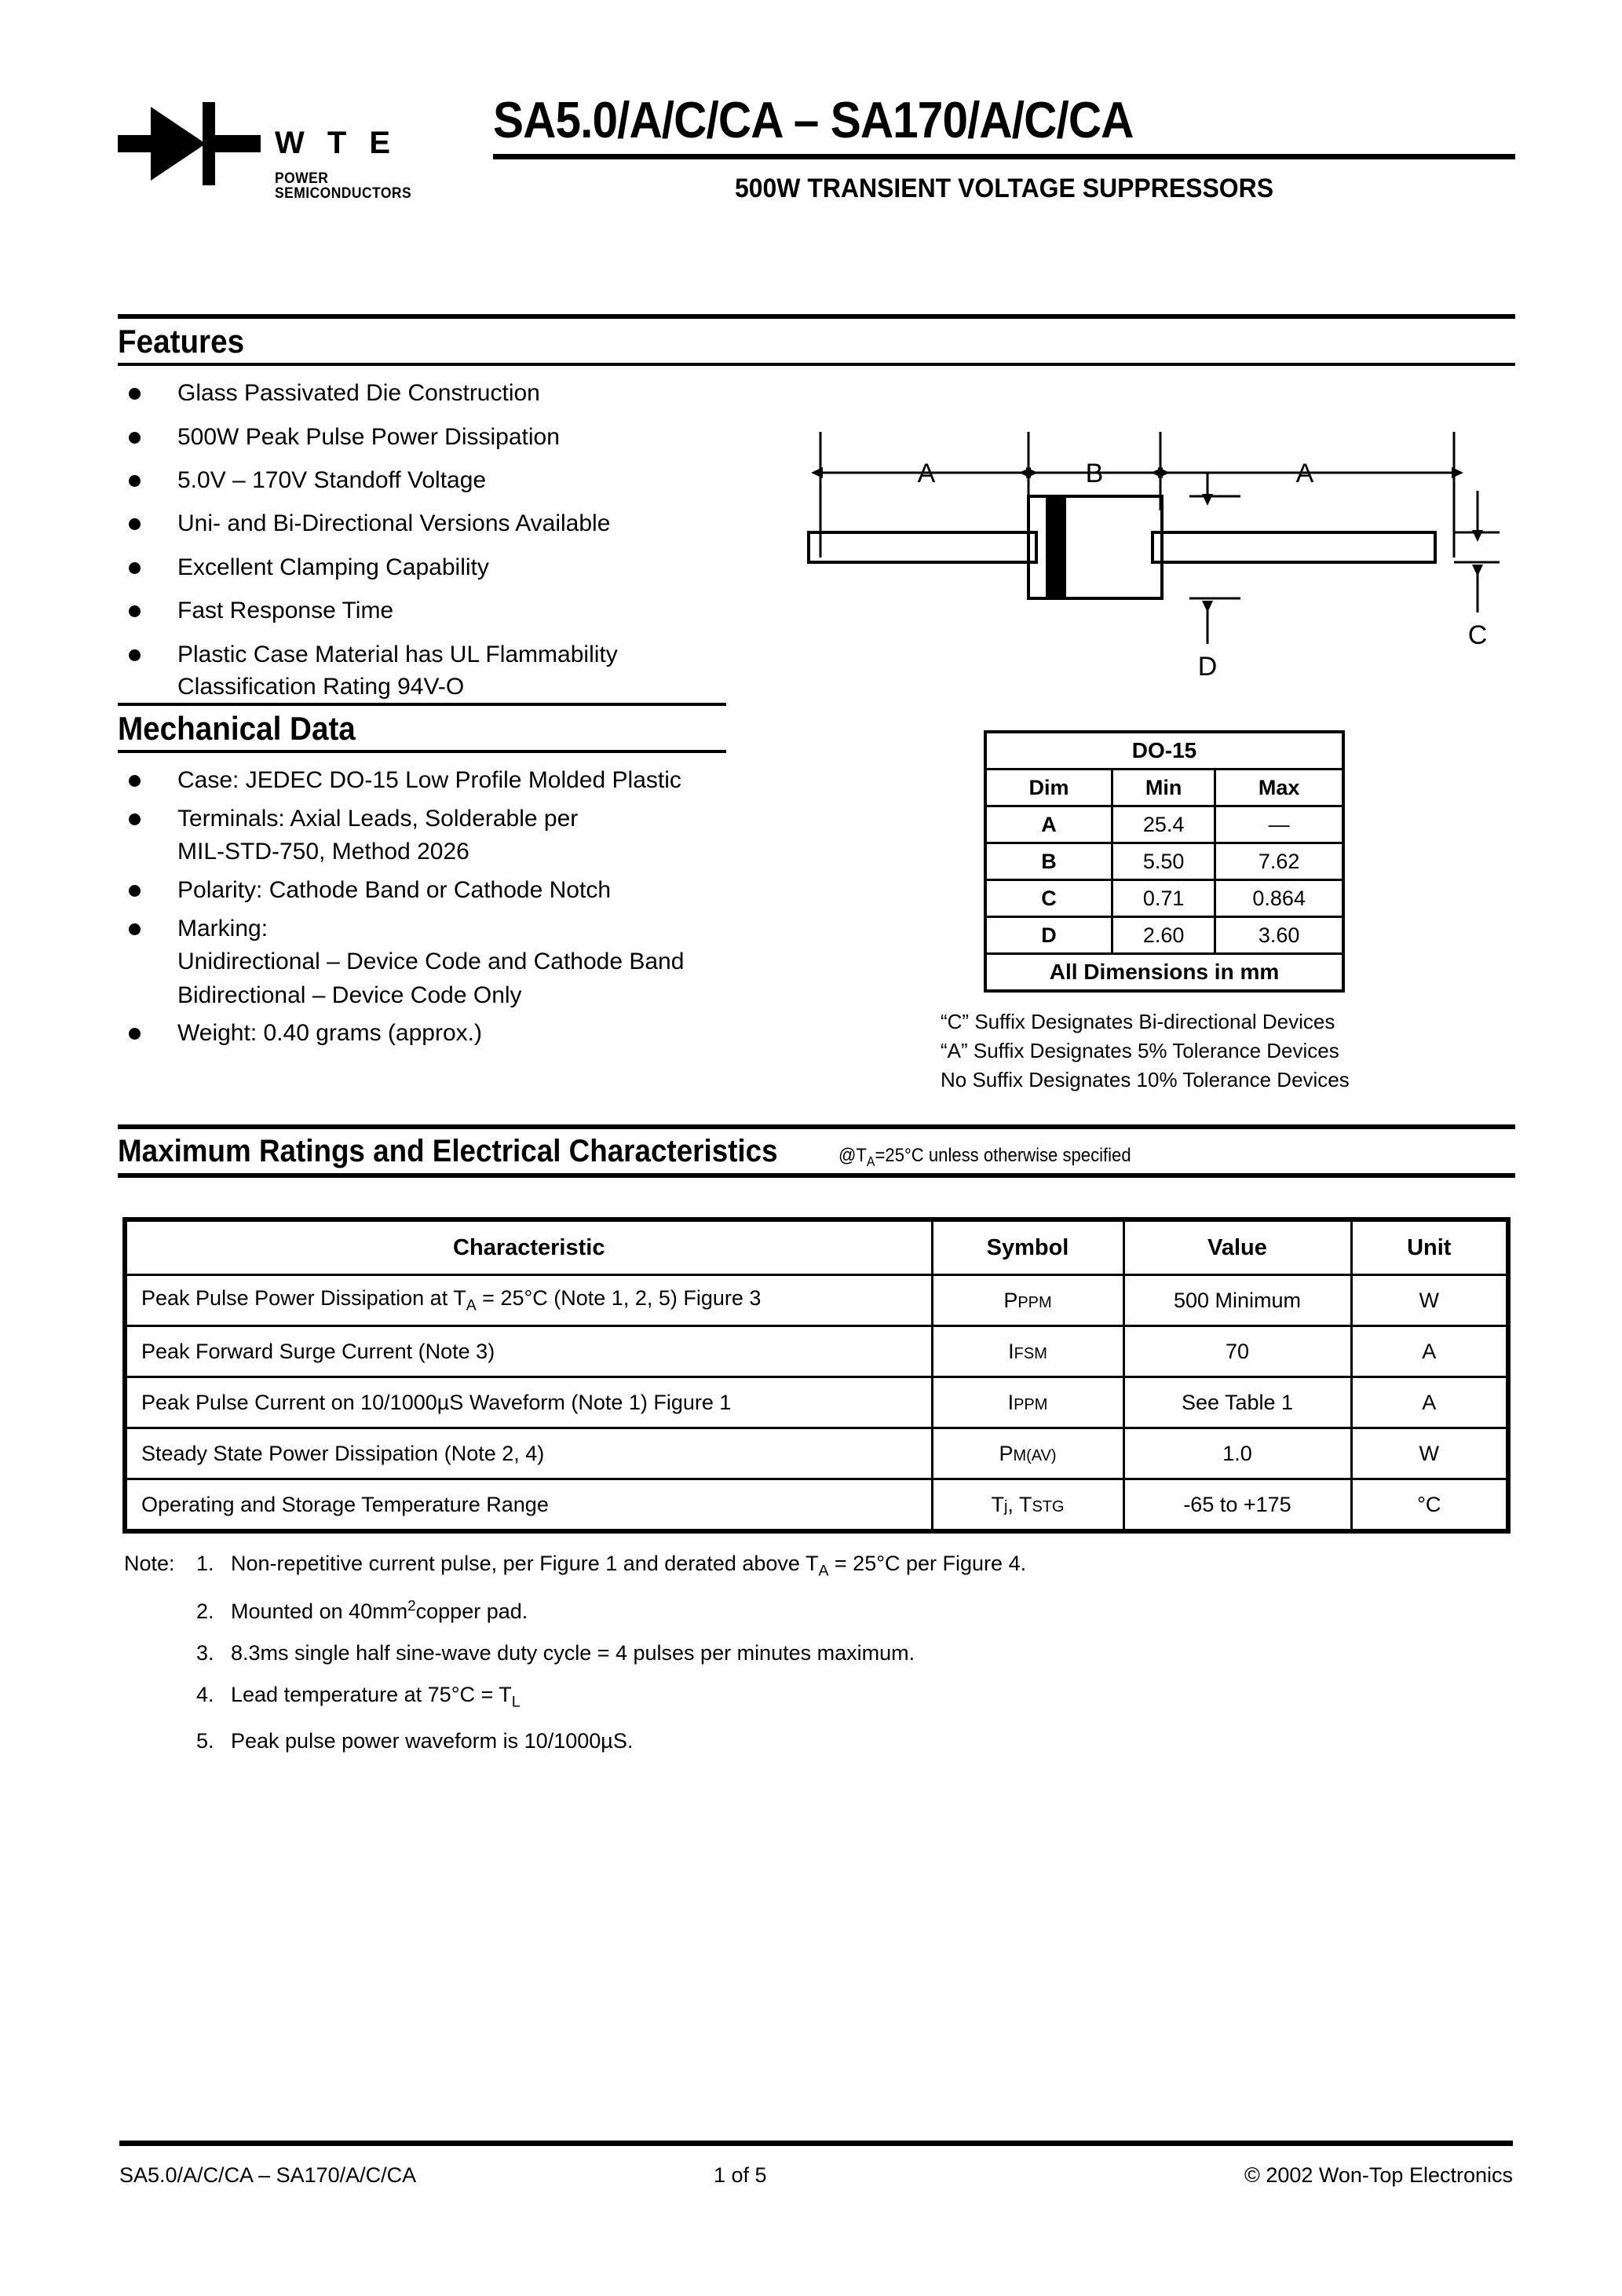  I want to click on dim-cell: B, so click(1048, 861).